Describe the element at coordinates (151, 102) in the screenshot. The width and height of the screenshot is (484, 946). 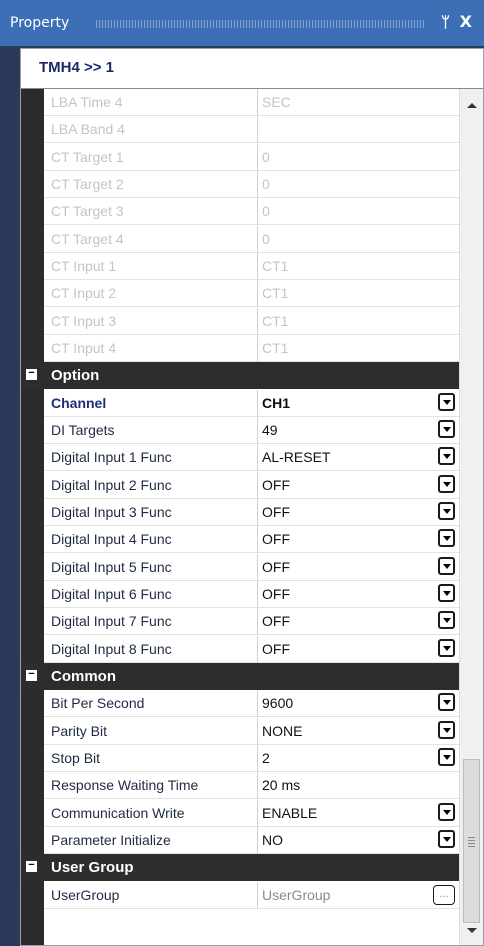
I see `property-name: LBA Time 4` at that location.